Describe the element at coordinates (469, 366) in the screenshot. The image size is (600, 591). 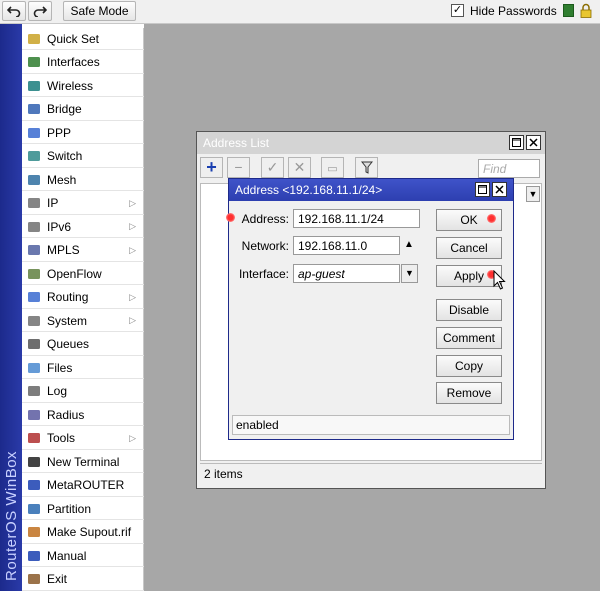
I see `copy-button: Copy` at that location.